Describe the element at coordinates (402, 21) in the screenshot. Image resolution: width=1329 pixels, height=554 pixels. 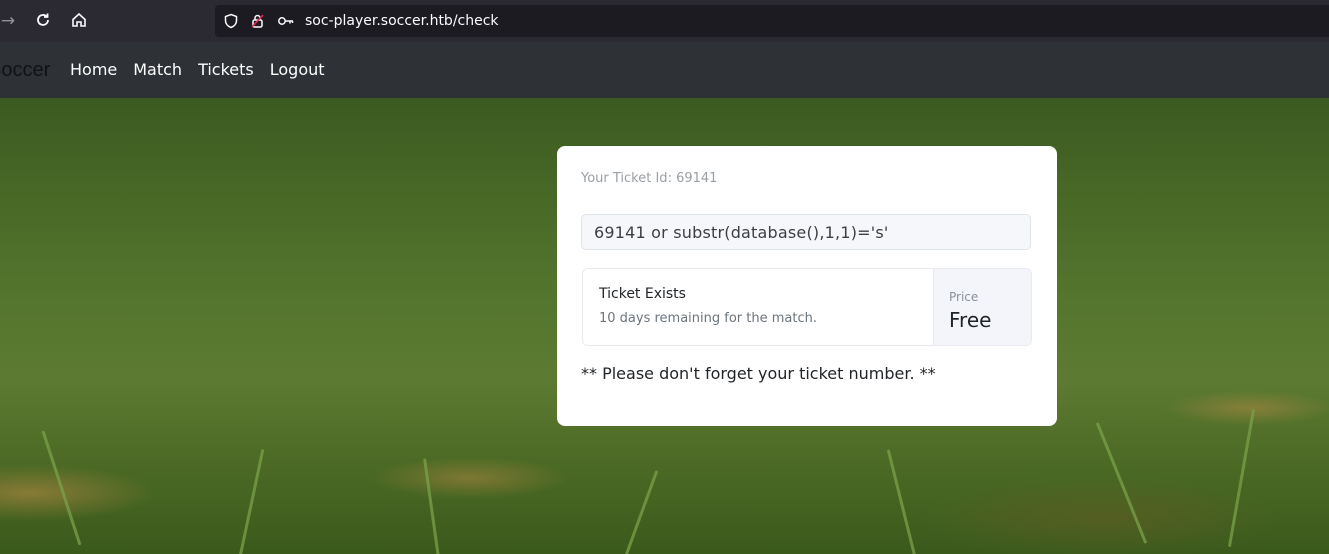
I see `url-text: soc-player.soccer.htb/check` at that location.